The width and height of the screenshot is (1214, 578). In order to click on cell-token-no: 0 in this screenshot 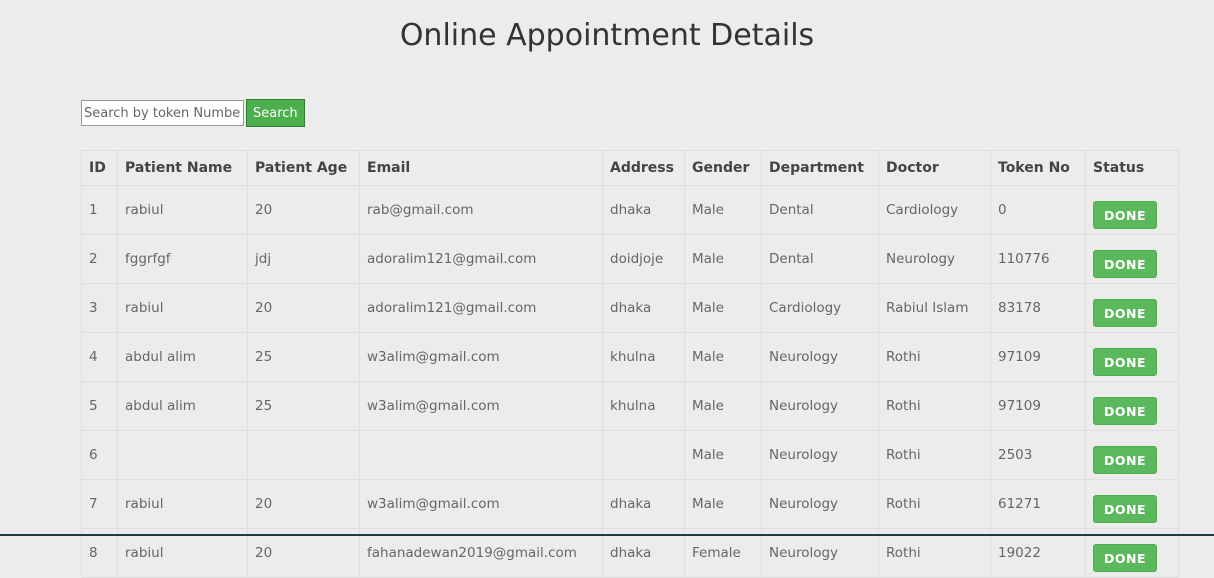, I will do `click(1038, 210)`.